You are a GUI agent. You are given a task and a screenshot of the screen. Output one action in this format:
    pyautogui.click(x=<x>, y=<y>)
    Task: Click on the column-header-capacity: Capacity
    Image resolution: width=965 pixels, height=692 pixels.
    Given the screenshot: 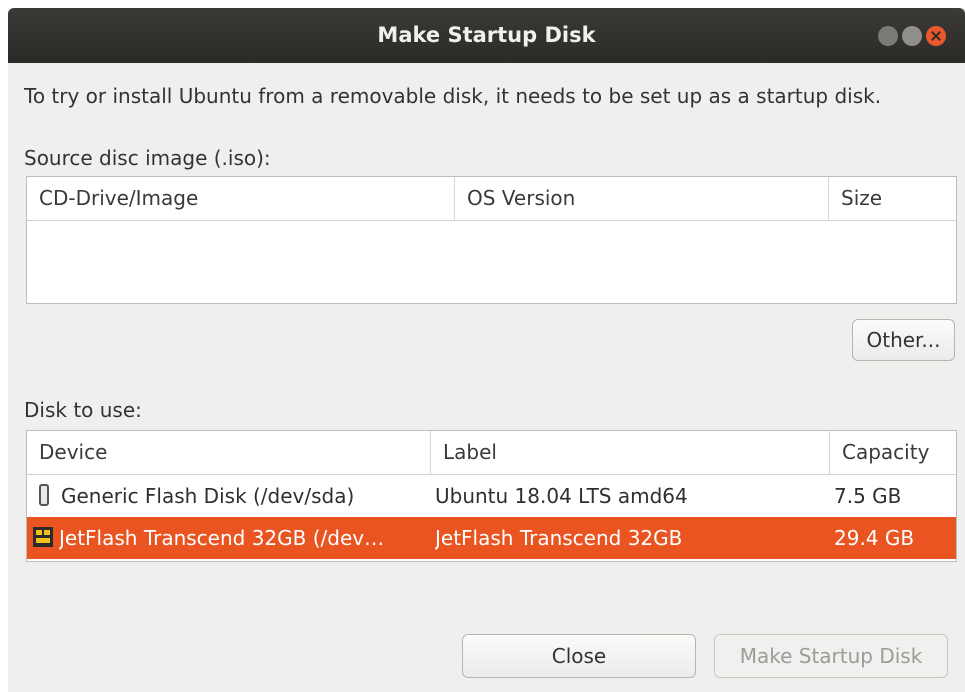 What is the action you would take?
    pyautogui.click(x=893, y=452)
    